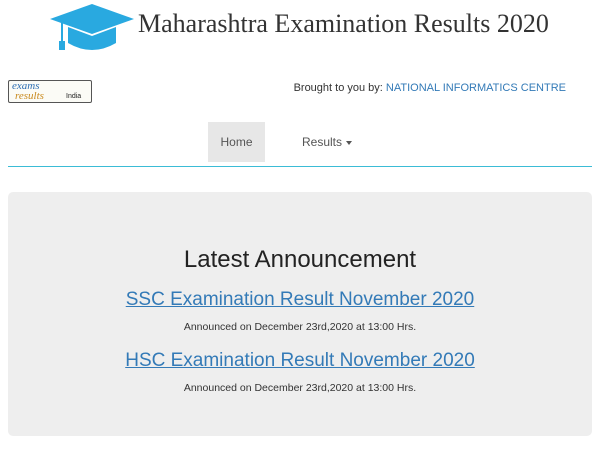  I want to click on site-header: Maharashtra Examination Results 2020, so click(300, 31).